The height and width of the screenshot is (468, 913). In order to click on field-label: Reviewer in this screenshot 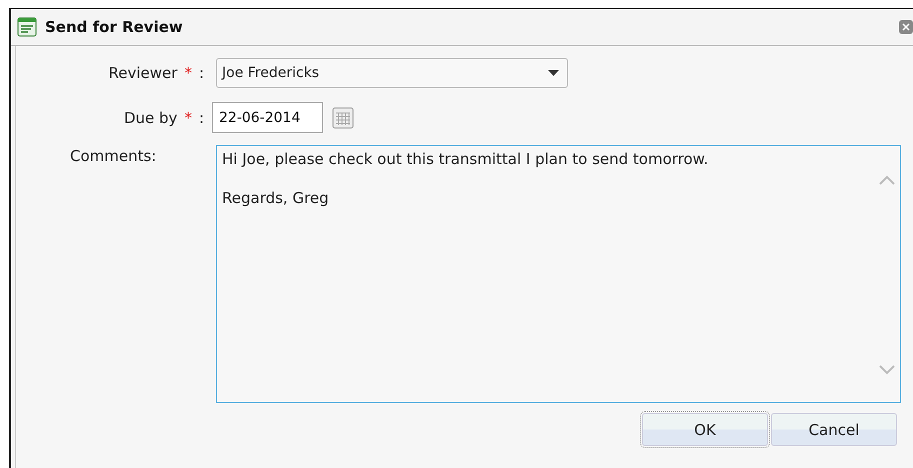, I will do `click(143, 73)`.